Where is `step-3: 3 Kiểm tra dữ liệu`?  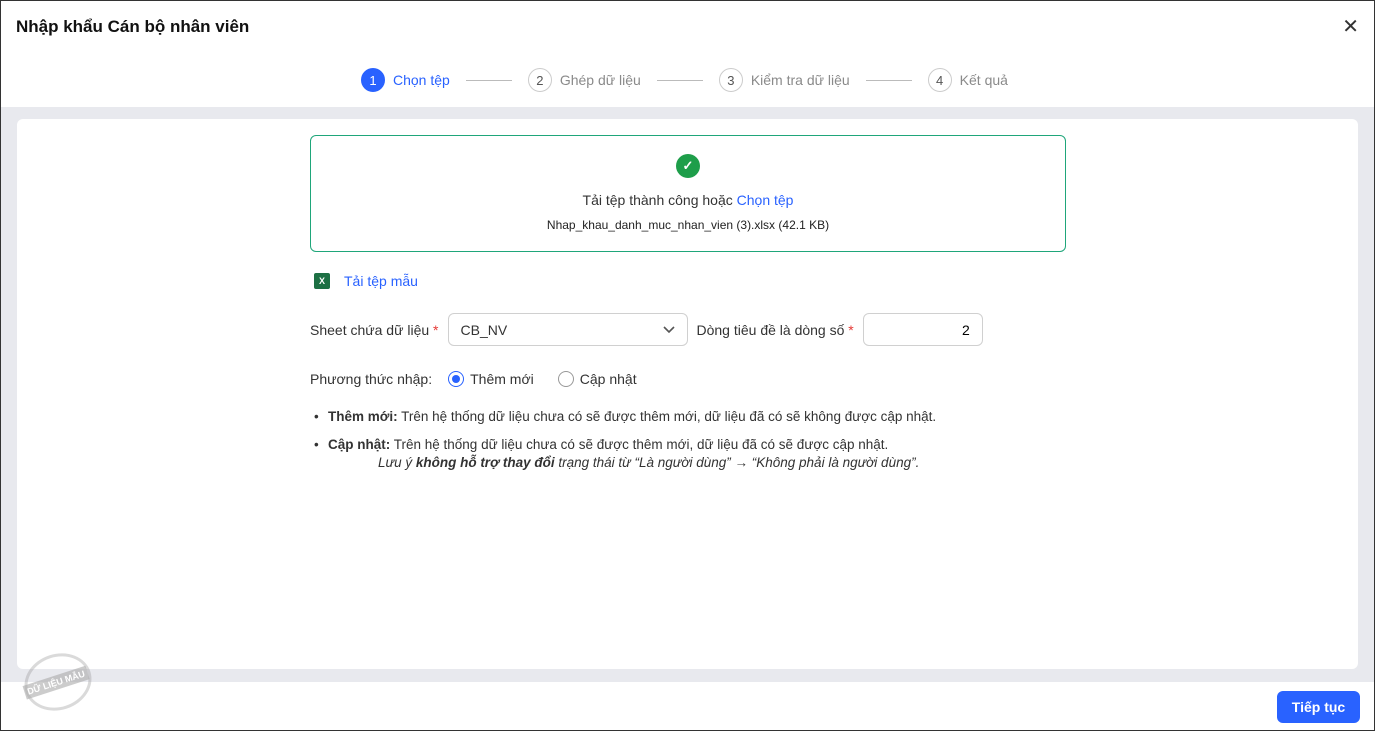
step-3: 3 Kiểm tra dữ liệu is located at coordinates (784, 80).